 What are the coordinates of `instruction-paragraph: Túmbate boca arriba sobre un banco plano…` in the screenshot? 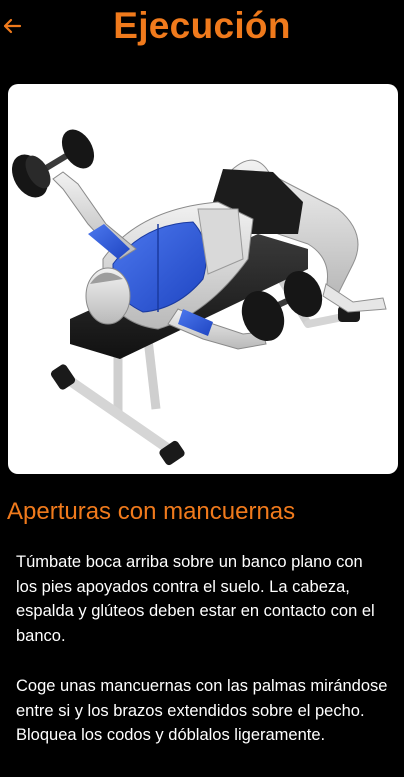 It's located at (195, 599).